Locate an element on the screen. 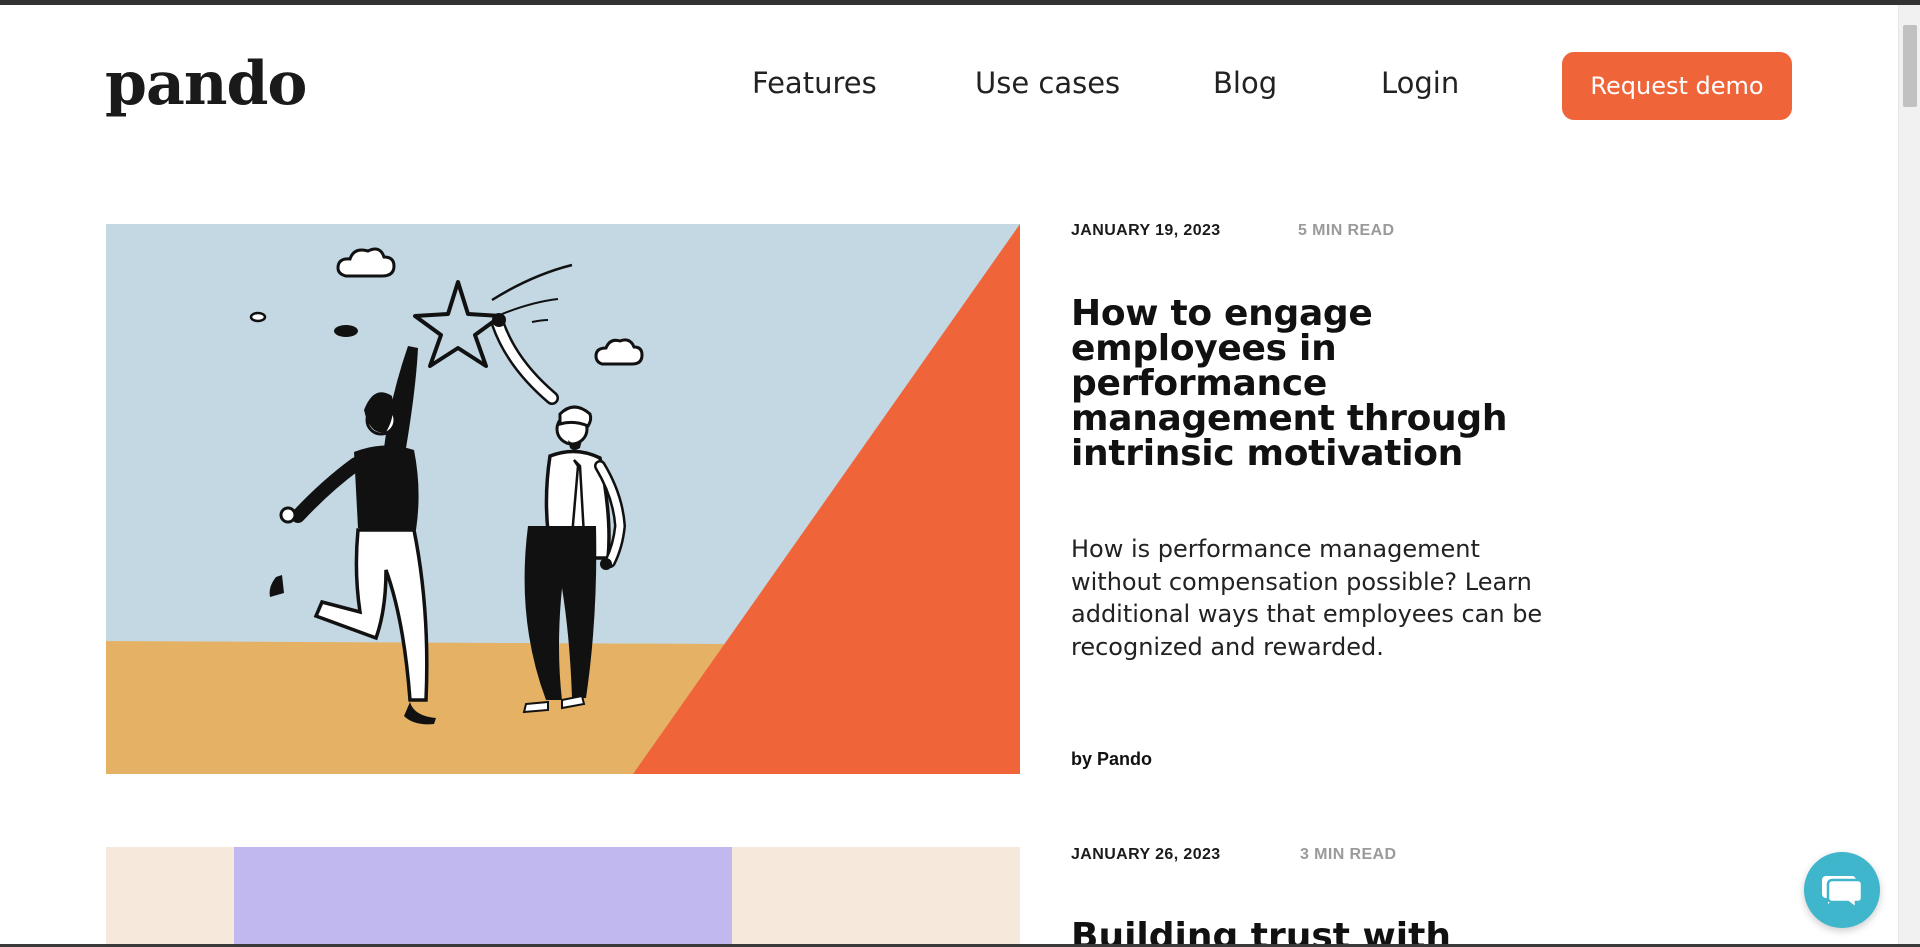 Image resolution: width=1920 pixels, height=947 pixels. chat-bubble-icon is located at coordinates (1842, 892).